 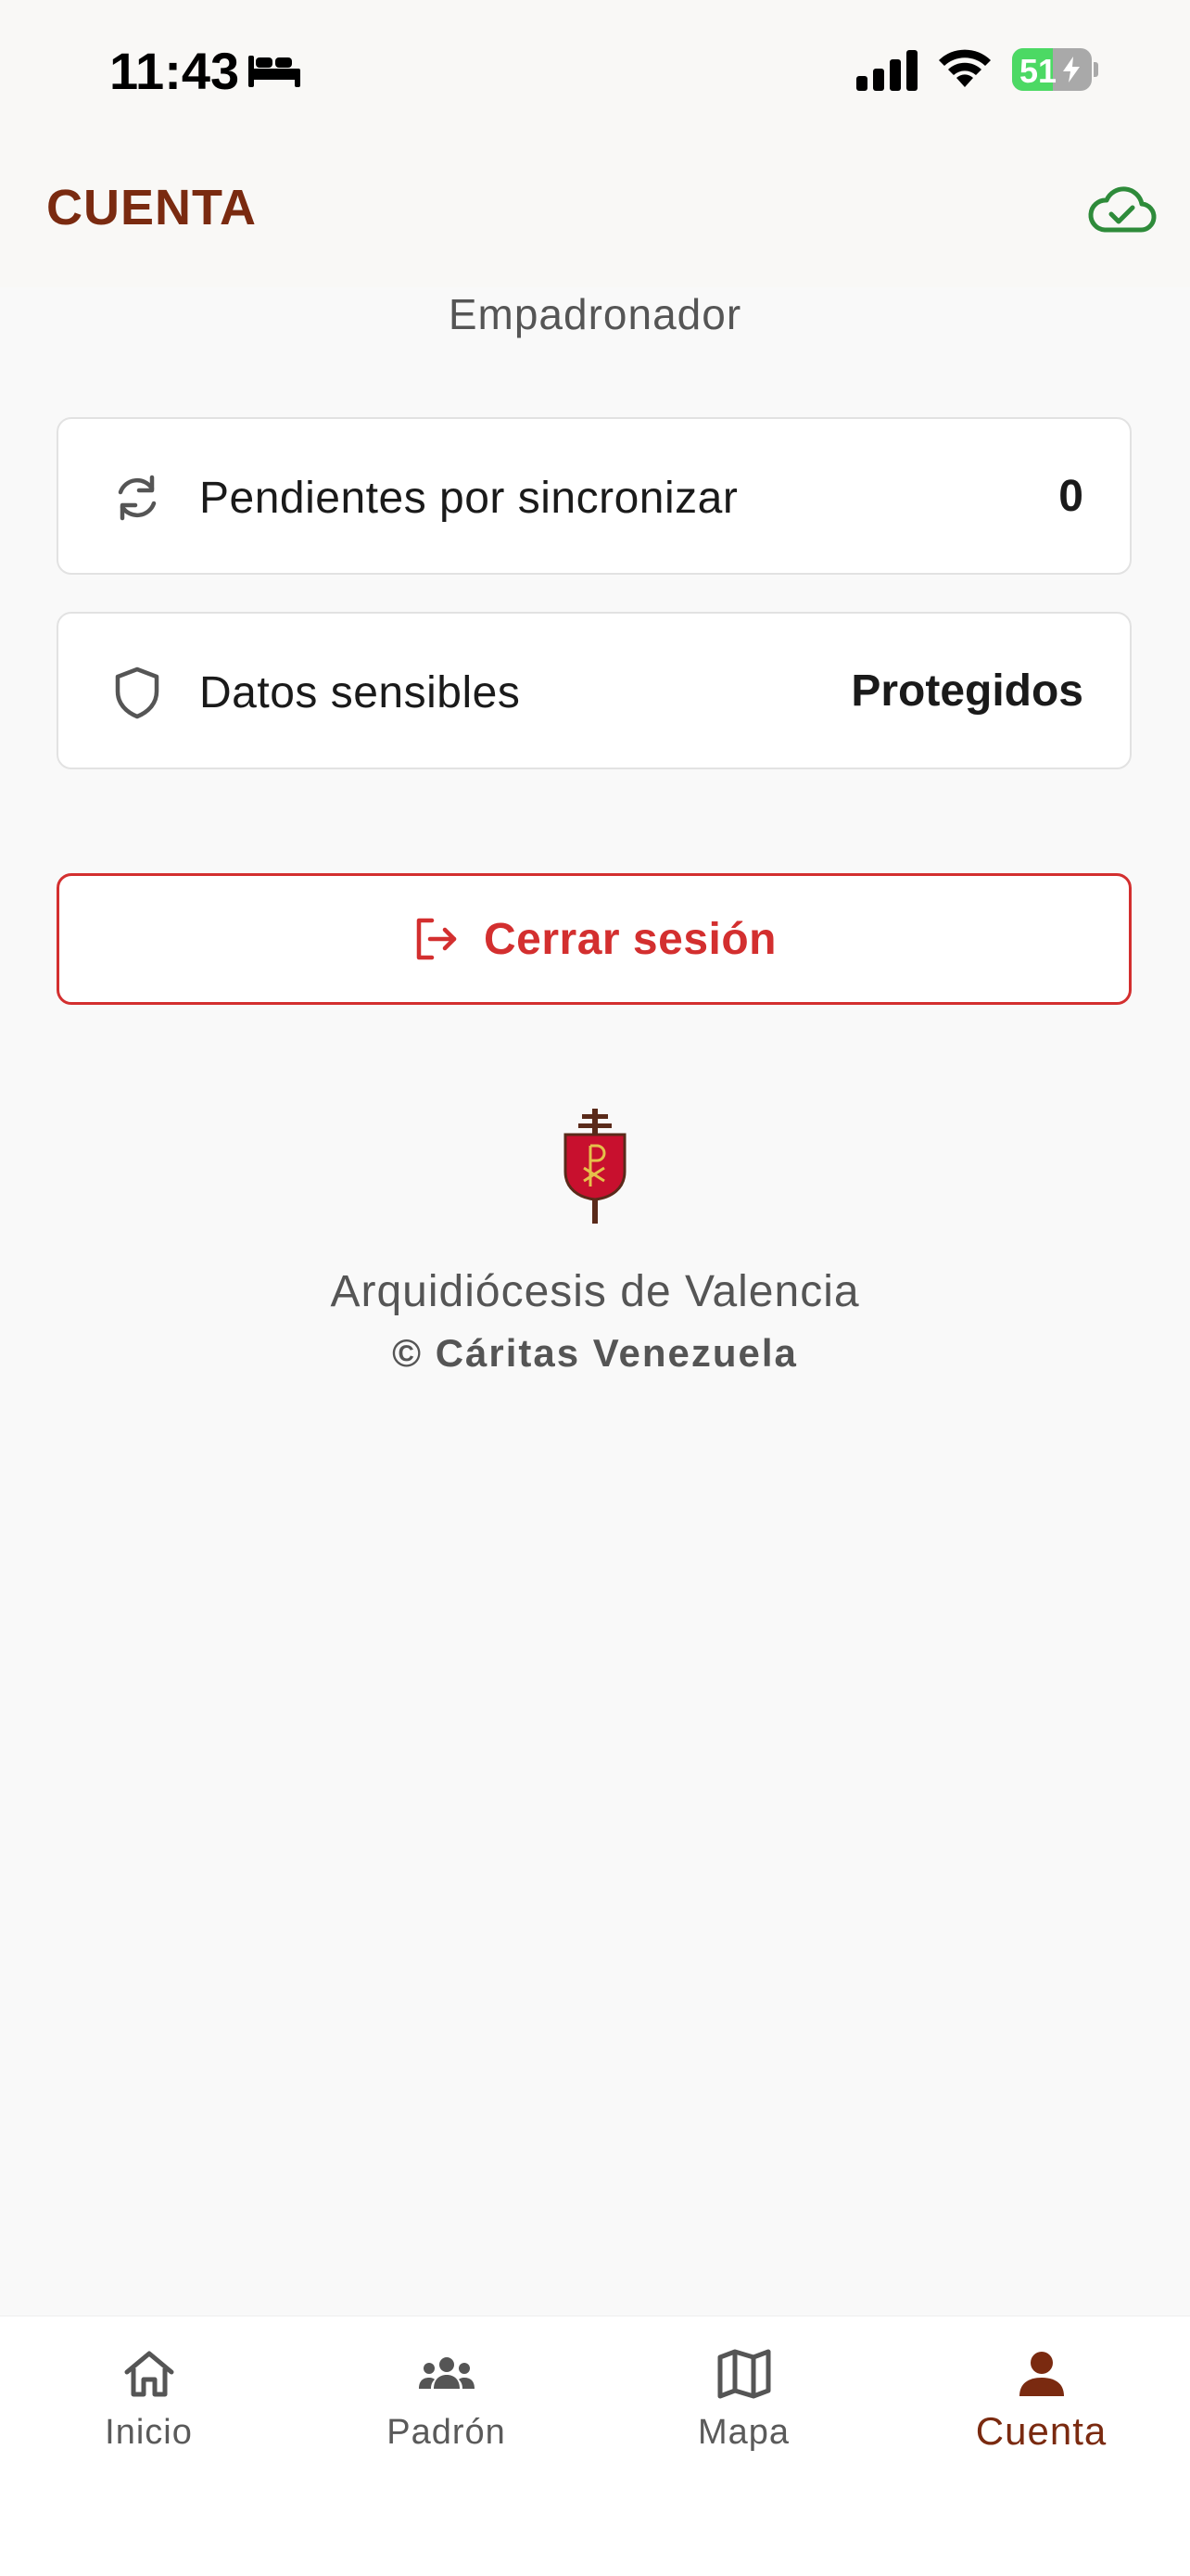 I want to click on tab-mapa: Mapa, so click(x=743, y=2409).